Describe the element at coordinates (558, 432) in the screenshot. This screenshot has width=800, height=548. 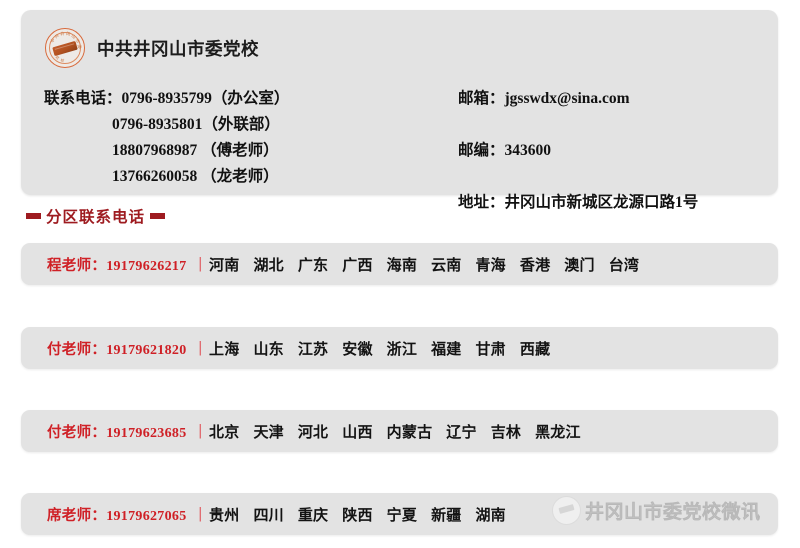
I see `region-name: 黑龙江` at that location.